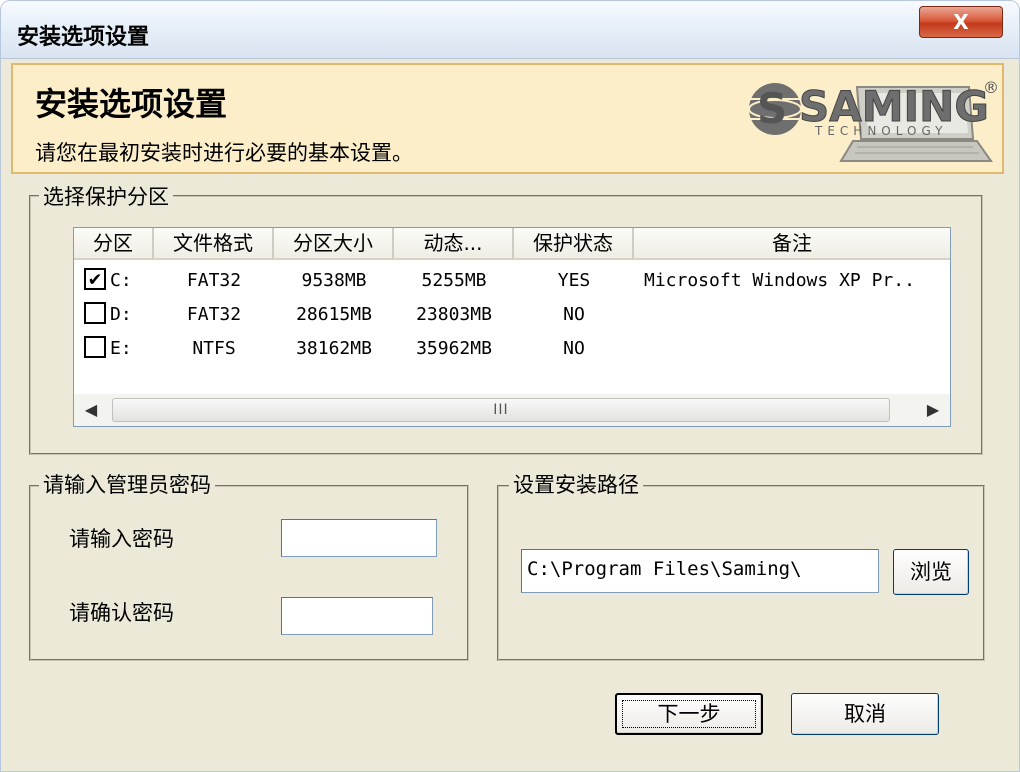 The width and height of the screenshot is (1020, 772). What do you see at coordinates (512, 349) in the screenshot?
I see `table-row: E: NTFS 38162MB 35962MB NO` at bounding box center [512, 349].